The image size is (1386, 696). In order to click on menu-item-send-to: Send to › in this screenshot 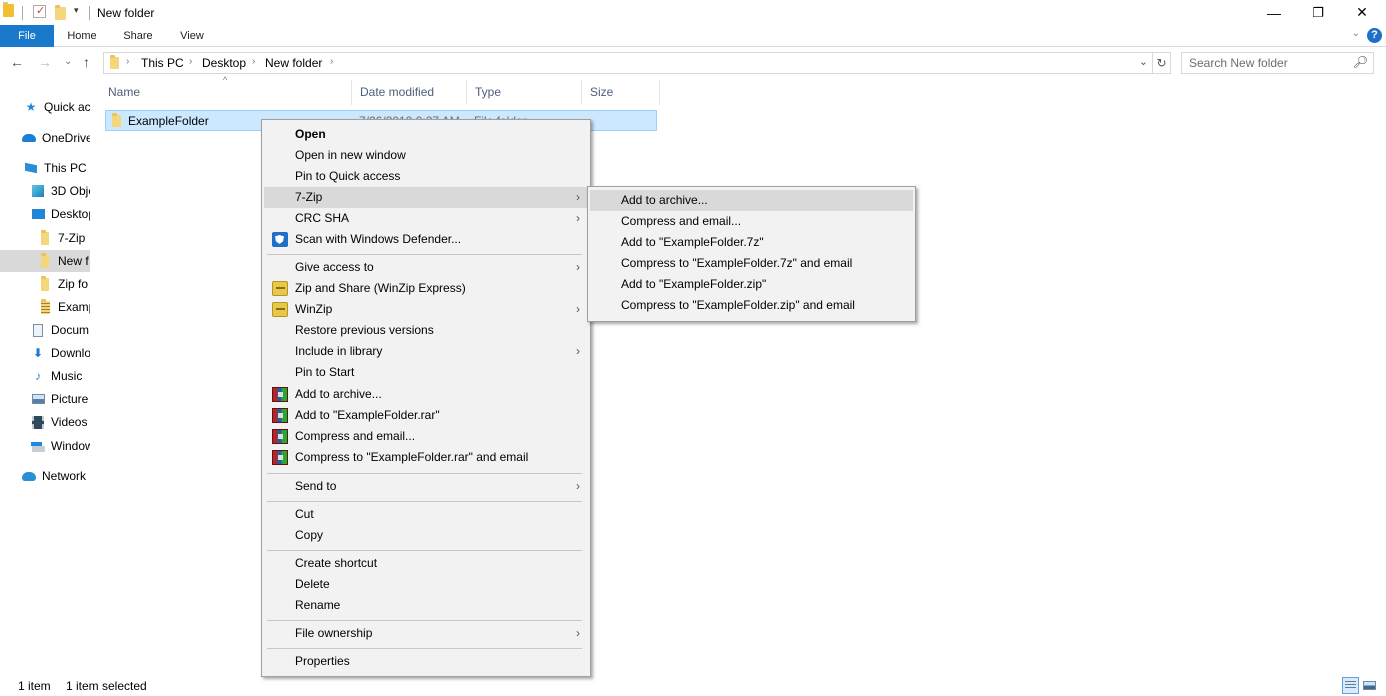, I will do `click(426, 486)`.